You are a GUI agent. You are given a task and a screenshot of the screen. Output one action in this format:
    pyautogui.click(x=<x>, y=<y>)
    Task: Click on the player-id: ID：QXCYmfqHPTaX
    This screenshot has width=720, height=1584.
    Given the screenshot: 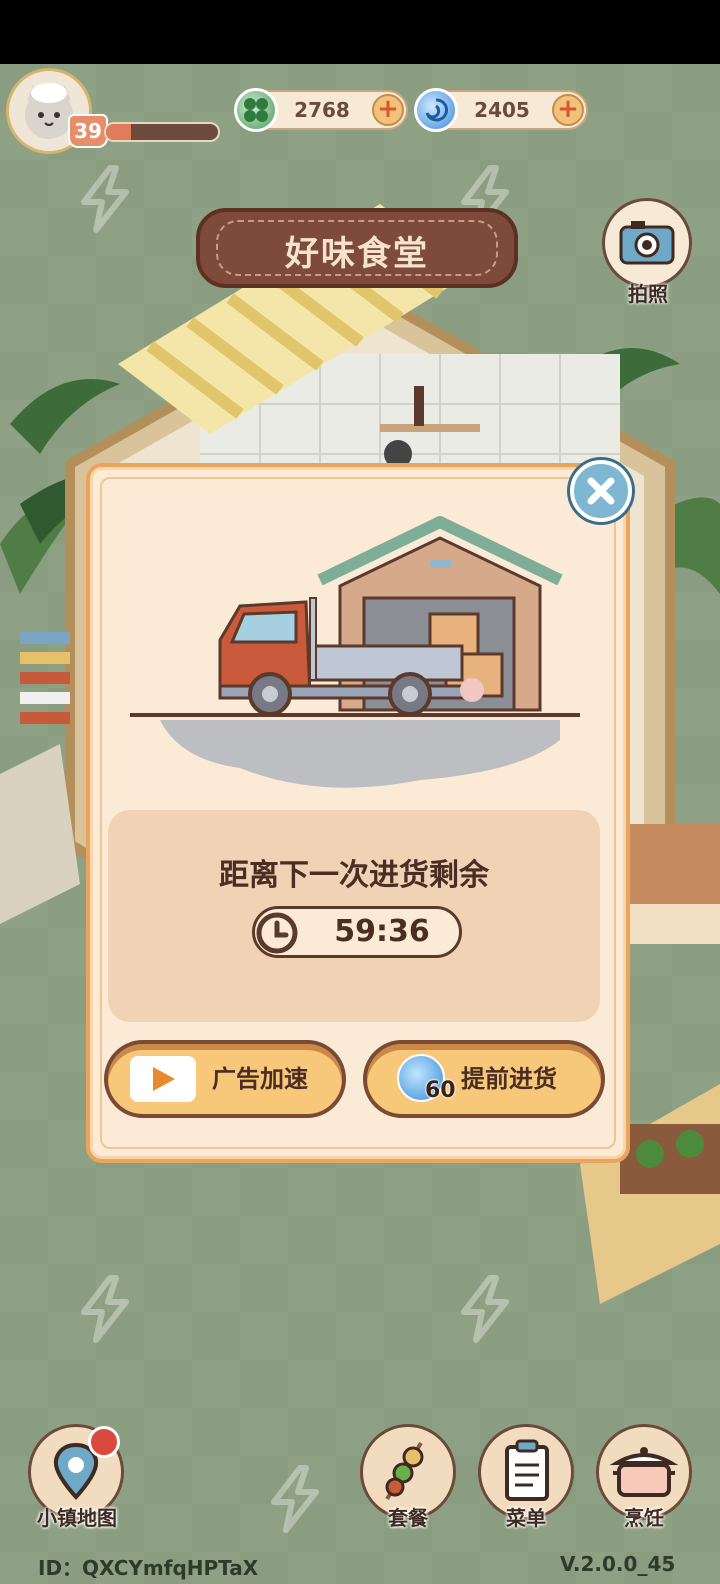 What is the action you would take?
    pyautogui.click(x=148, y=1568)
    